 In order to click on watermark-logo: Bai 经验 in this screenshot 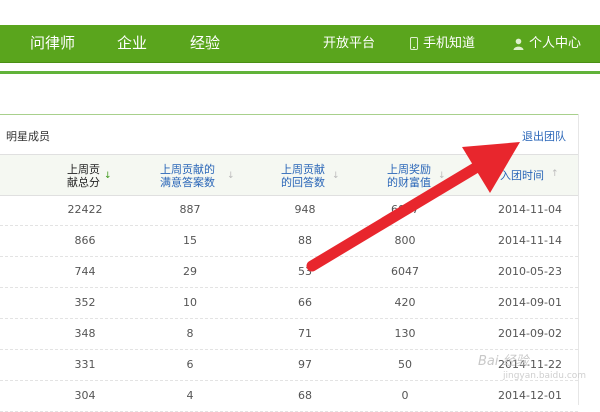, I will do `click(503, 361)`.